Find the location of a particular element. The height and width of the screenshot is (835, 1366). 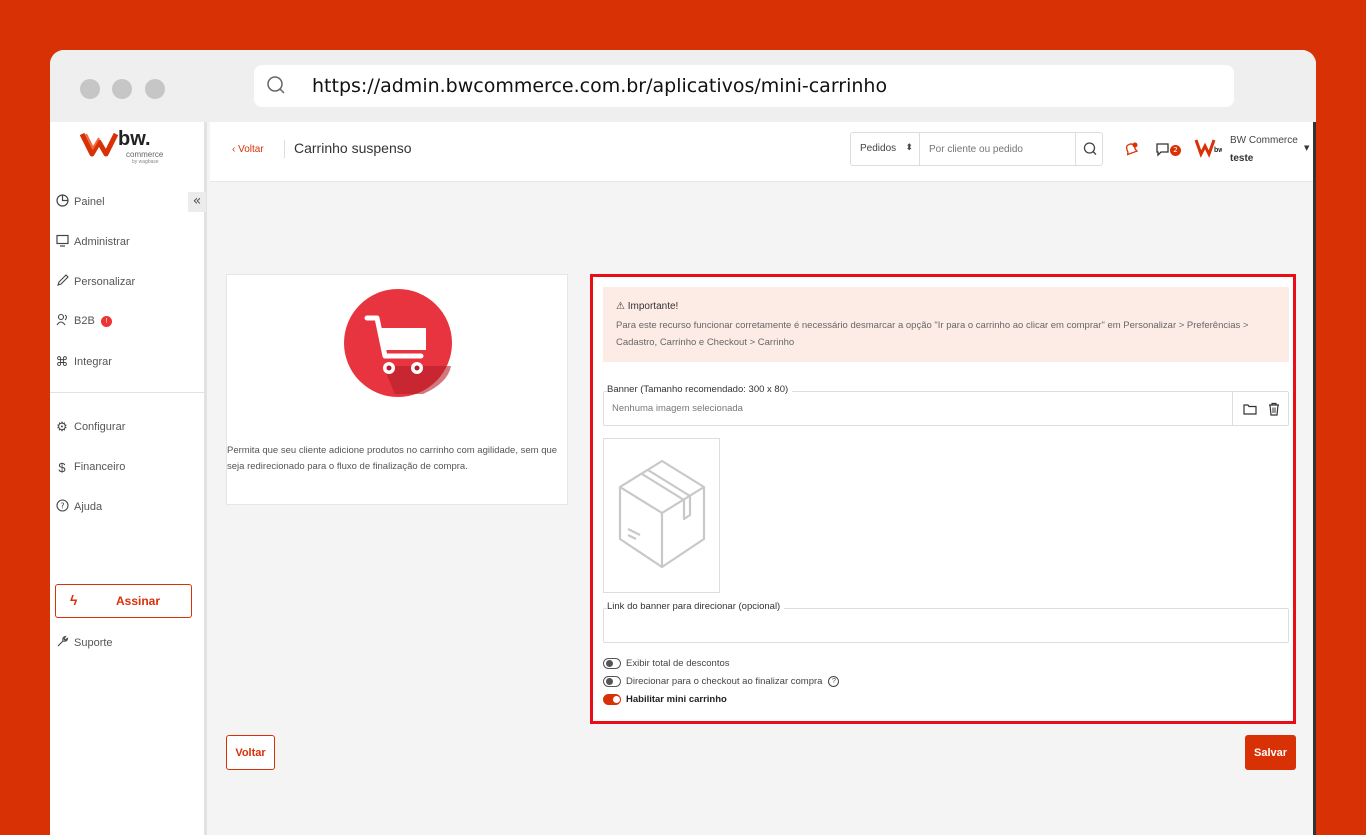

sidebar-item-label: Integrar is located at coordinates (93, 362).